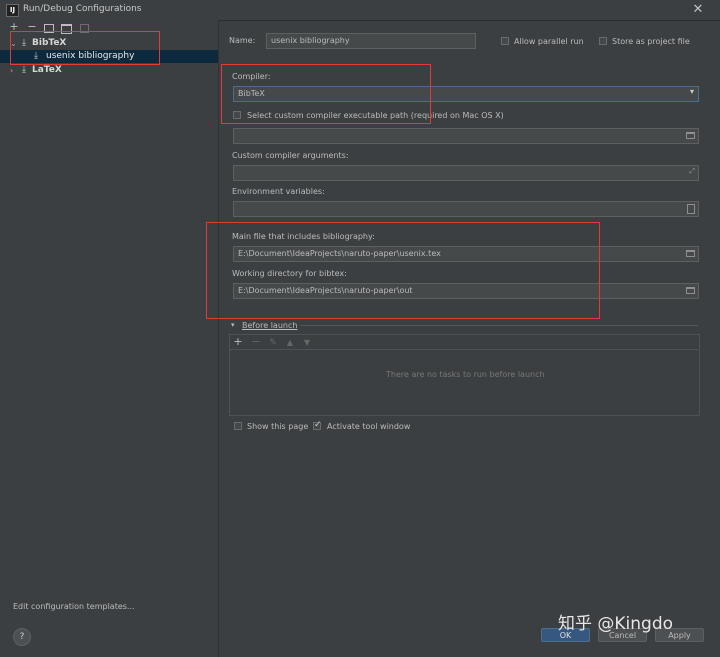  I want to click on name-label: Name:, so click(242, 40).